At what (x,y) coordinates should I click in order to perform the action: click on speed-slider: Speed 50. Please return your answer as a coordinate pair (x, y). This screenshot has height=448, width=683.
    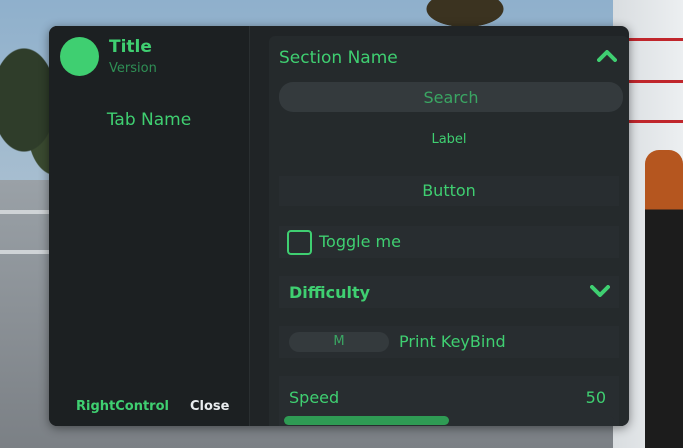
    Looking at the image, I should click on (449, 401).